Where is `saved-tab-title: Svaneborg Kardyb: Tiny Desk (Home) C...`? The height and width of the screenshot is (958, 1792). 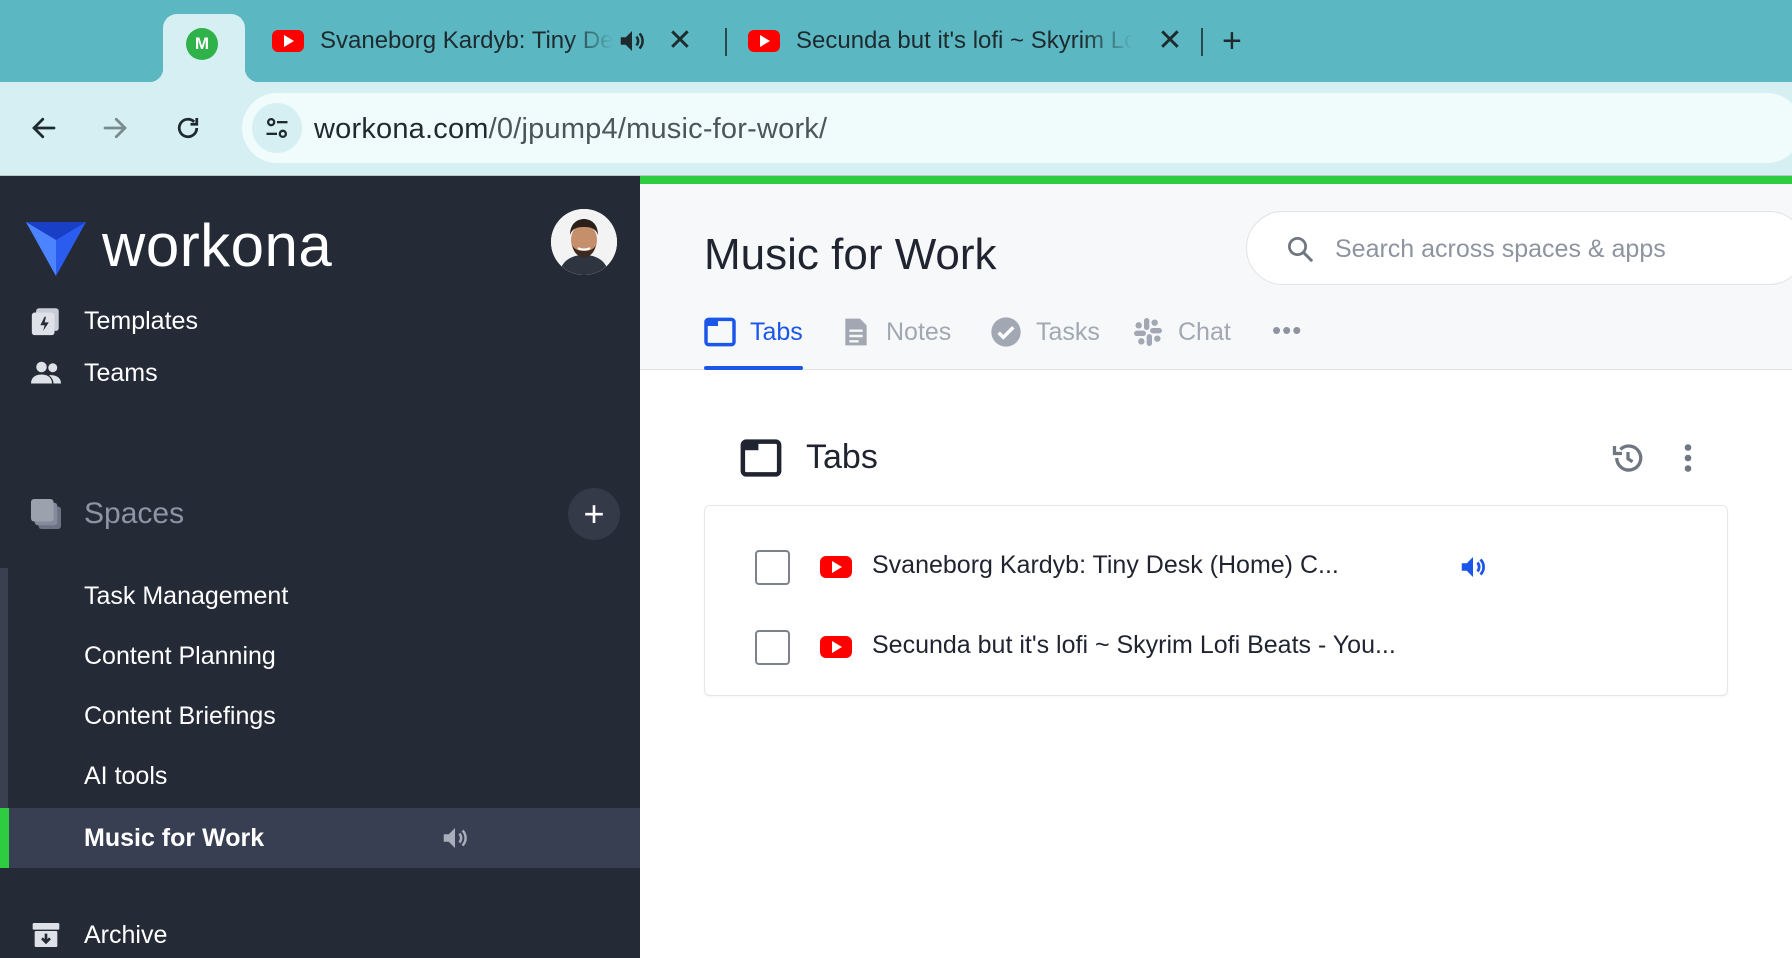 saved-tab-title: Svaneborg Kardyb: Tiny Desk (Home) C... is located at coordinates (1105, 565).